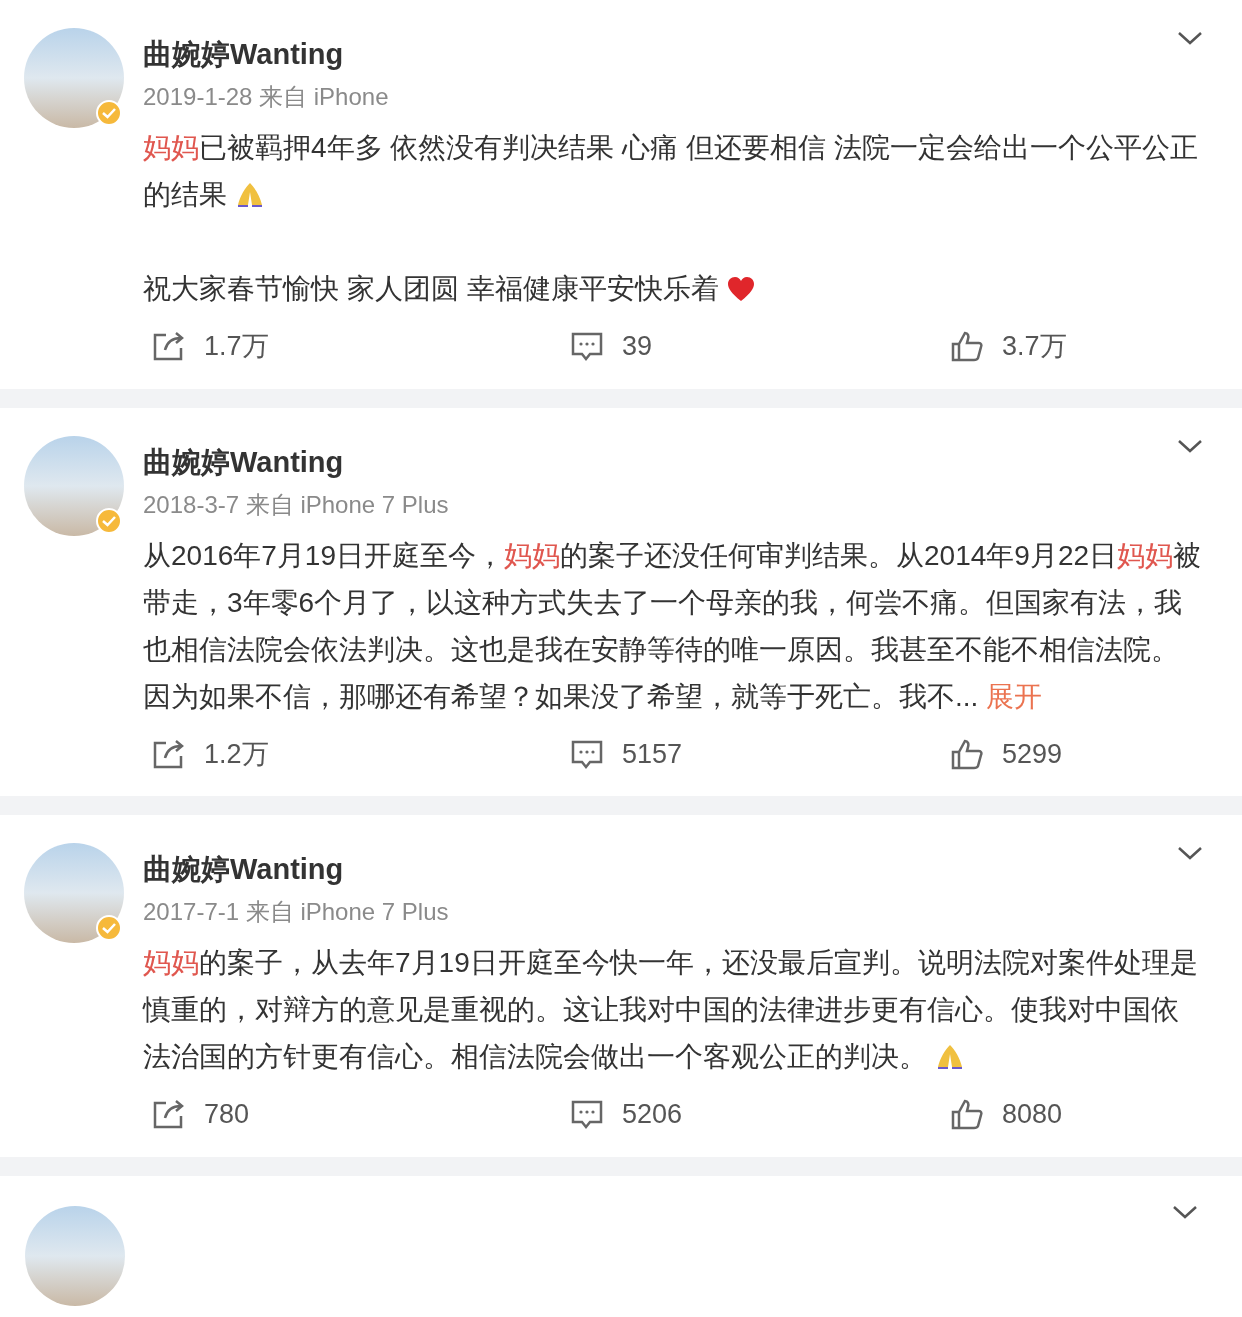 This screenshot has height=1317, width=1242. What do you see at coordinates (1032, 1114) in the screenshot?
I see `like-count: 8080` at bounding box center [1032, 1114].